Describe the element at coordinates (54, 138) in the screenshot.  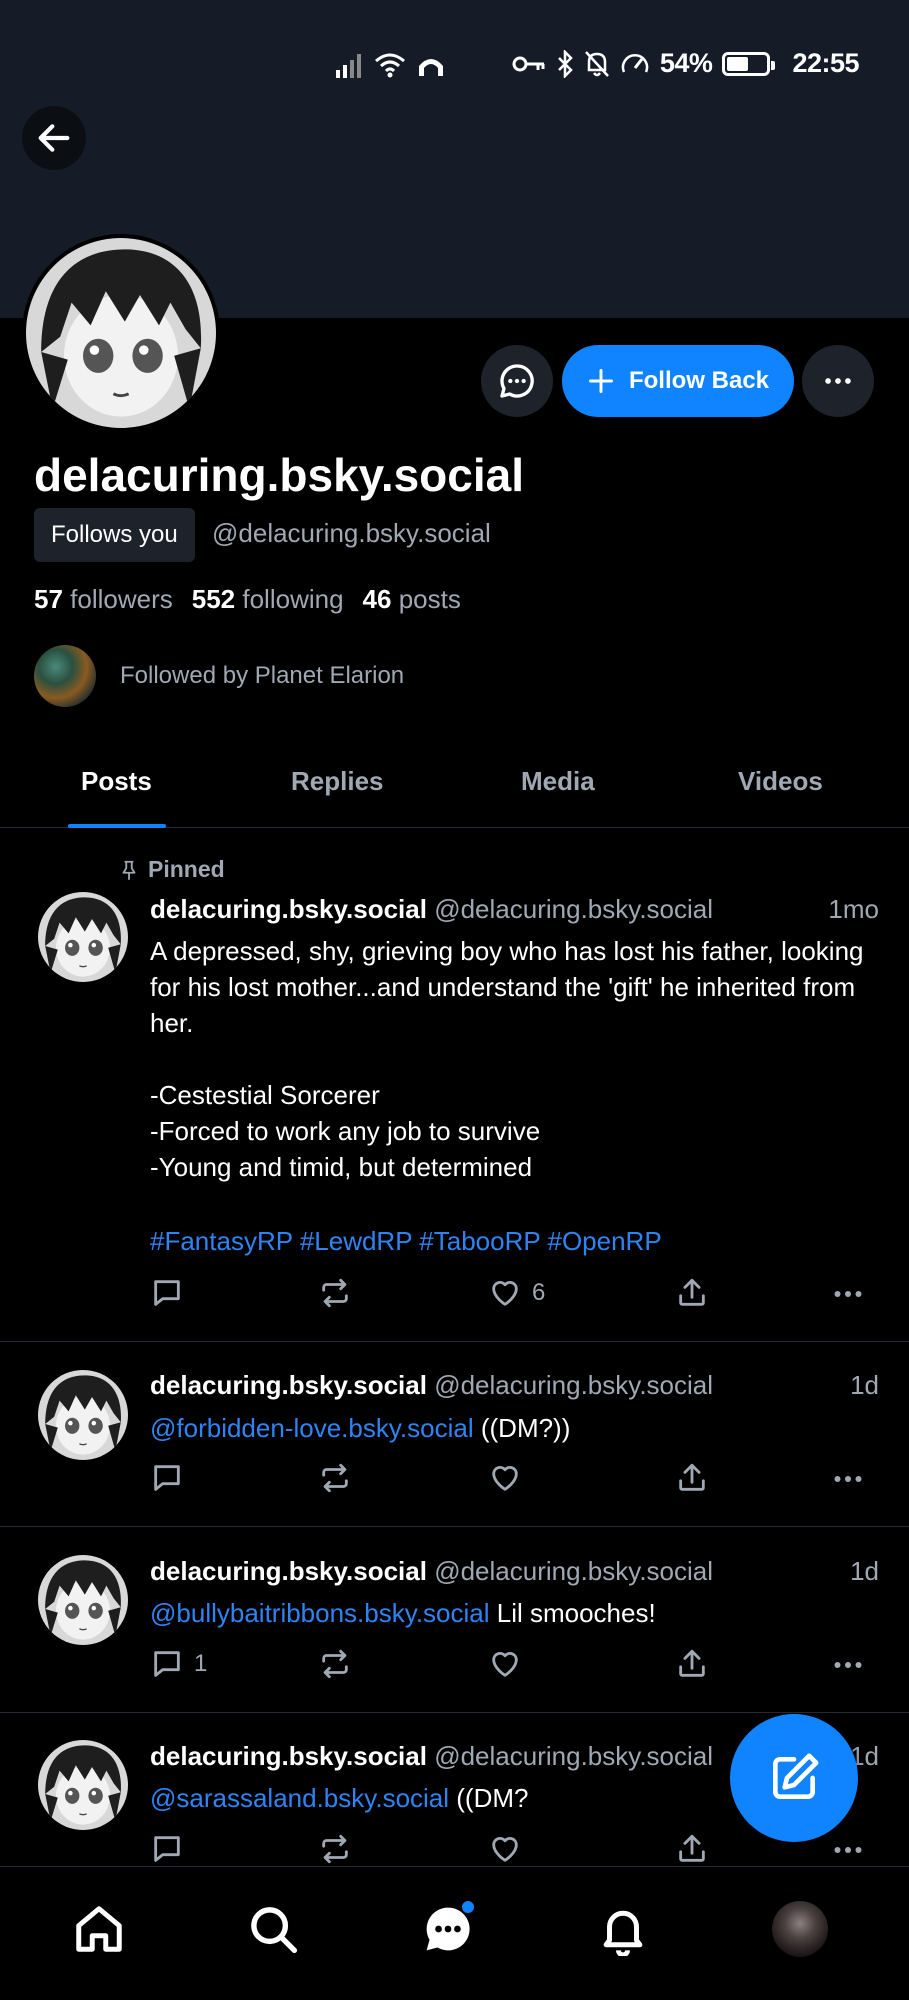
I see `back-button` at that location.